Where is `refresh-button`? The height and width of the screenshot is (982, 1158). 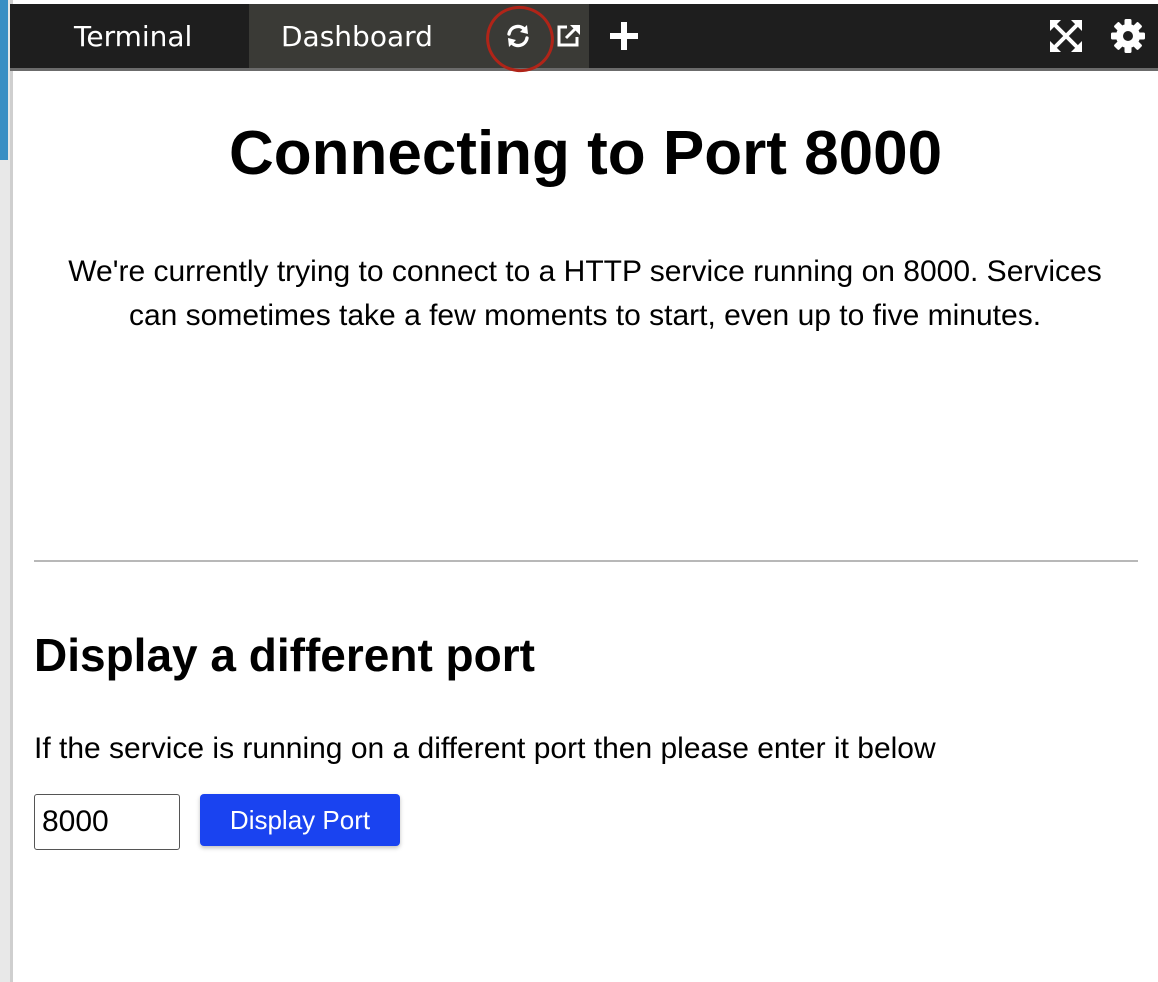 refresh-button is located at coordinates (518, 36).